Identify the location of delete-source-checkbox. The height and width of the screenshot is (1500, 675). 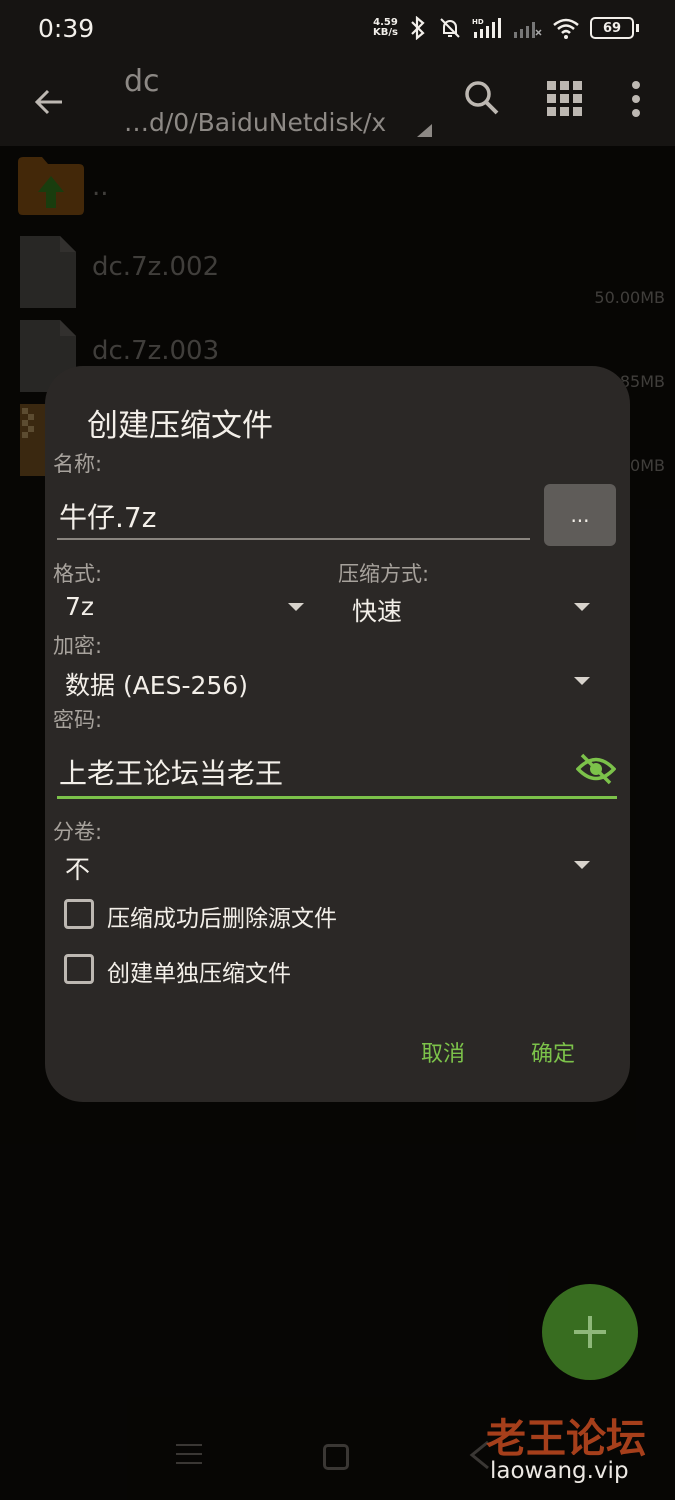
(79, 914).